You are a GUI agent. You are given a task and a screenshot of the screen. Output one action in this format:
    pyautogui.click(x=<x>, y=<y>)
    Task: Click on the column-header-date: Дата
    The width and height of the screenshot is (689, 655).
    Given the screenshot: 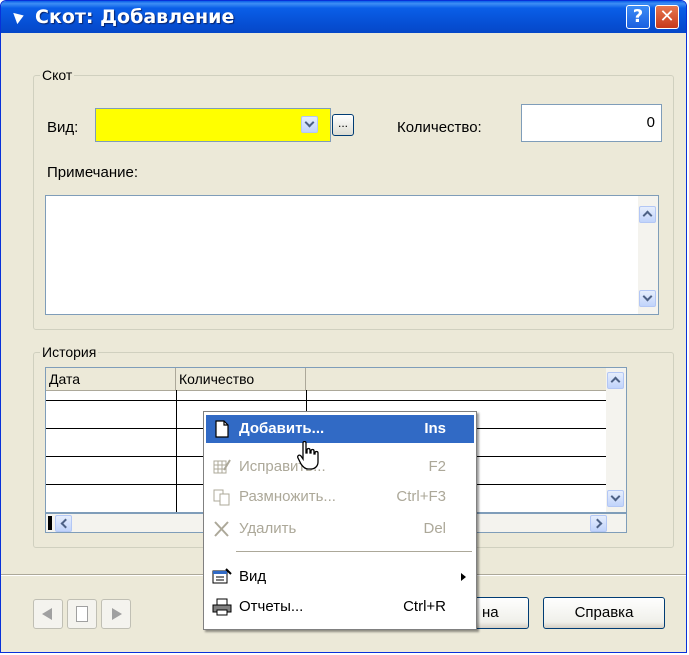 What is the action you would take?
    pyautogui.click(x=111, y=379)
    